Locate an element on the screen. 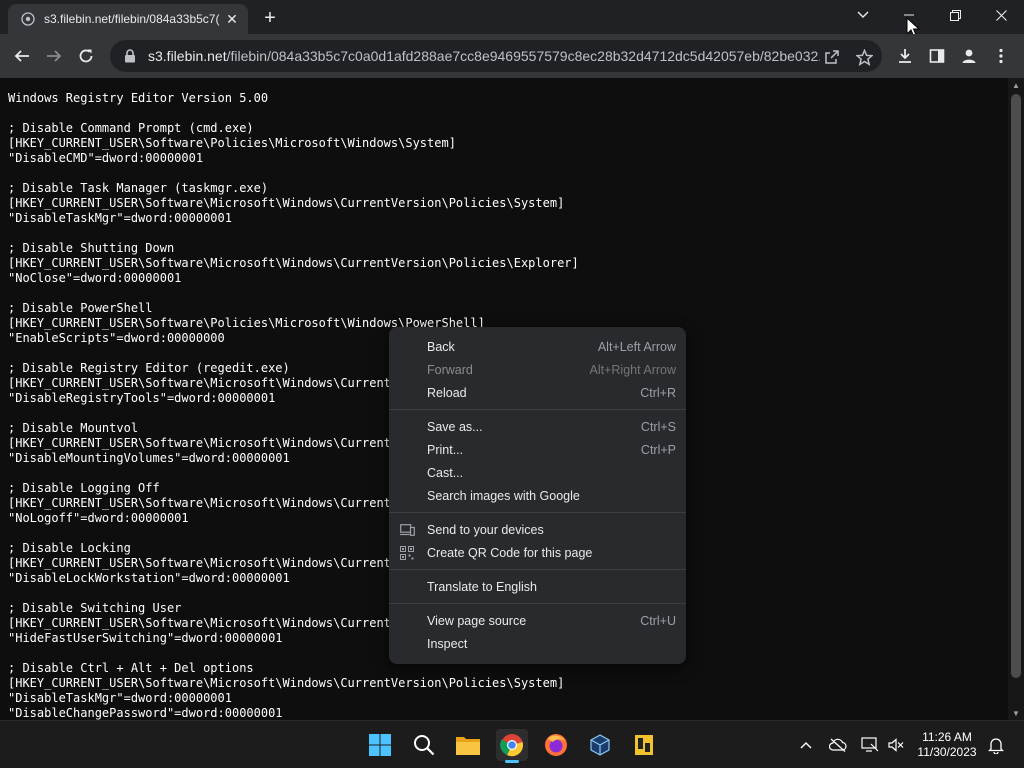  text-line: "DisableMountingVolumes"=dword:00000001 is located at coordinates (149, 458).